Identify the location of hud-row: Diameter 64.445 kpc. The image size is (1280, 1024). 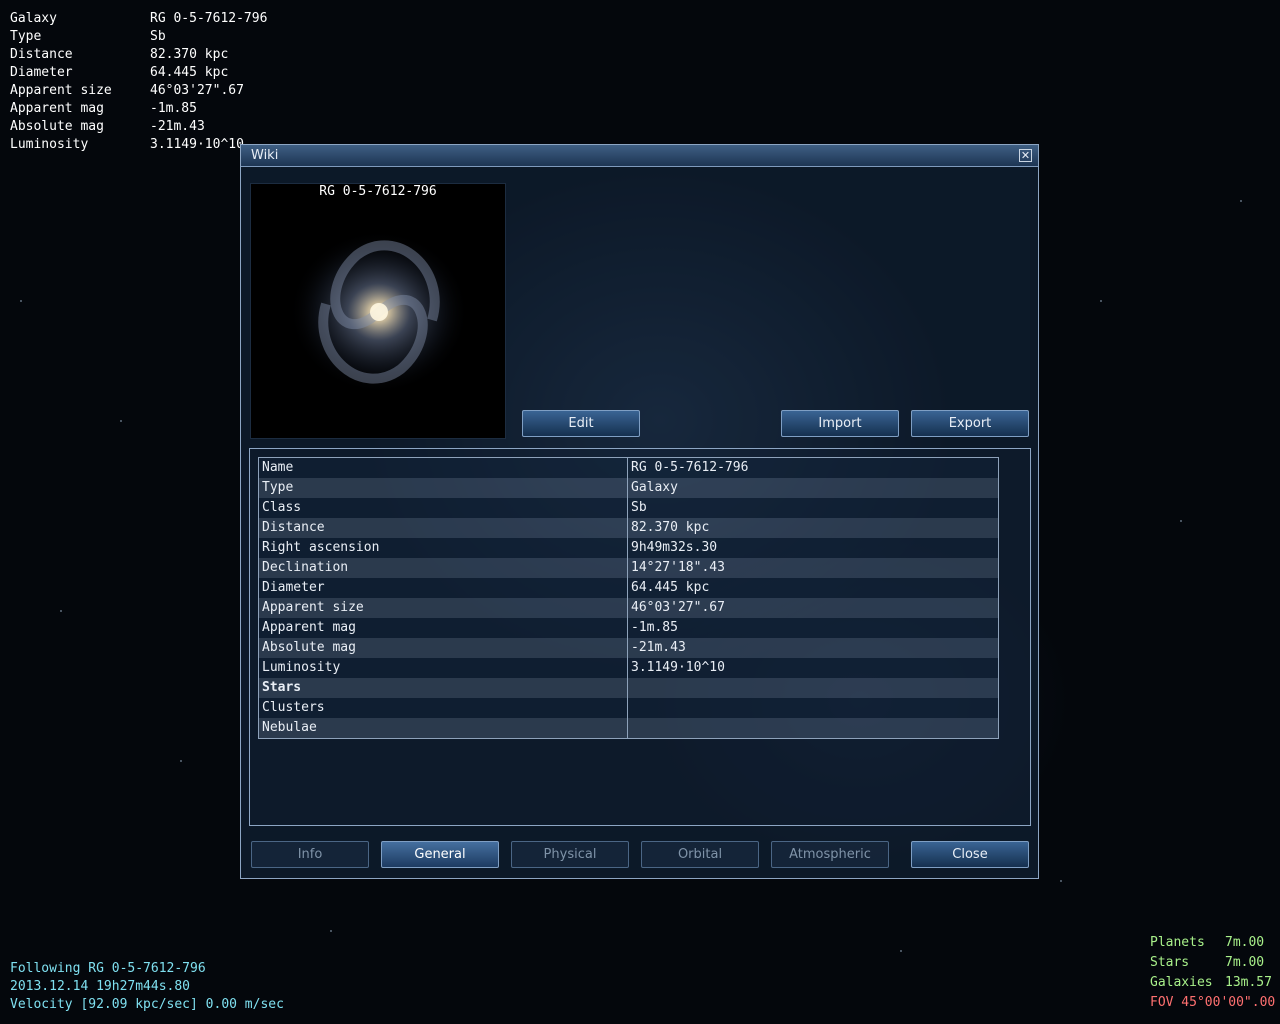
(138, 73).